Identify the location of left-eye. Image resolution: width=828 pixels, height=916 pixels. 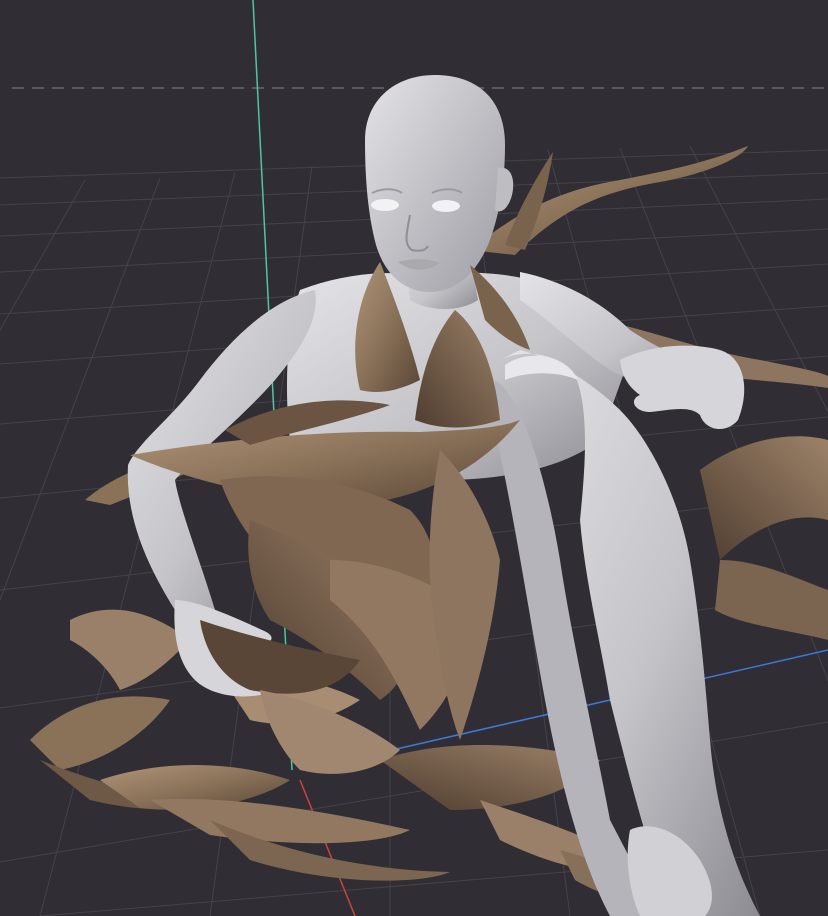
(385, 205).